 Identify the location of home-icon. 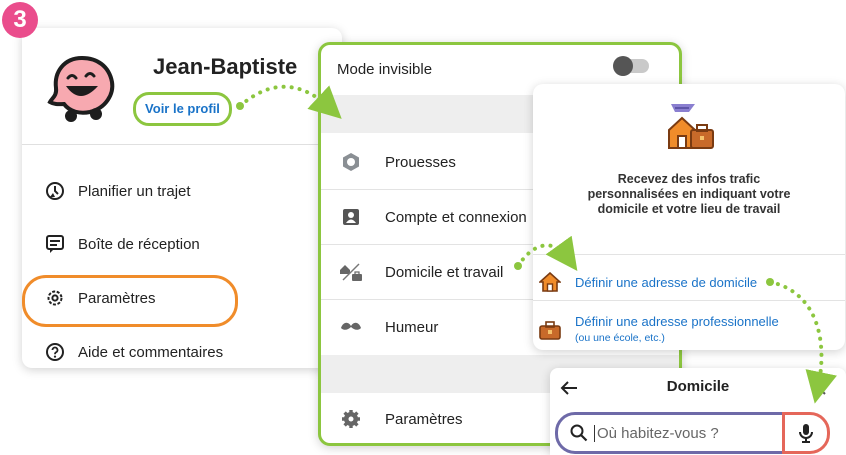
(550, 282).